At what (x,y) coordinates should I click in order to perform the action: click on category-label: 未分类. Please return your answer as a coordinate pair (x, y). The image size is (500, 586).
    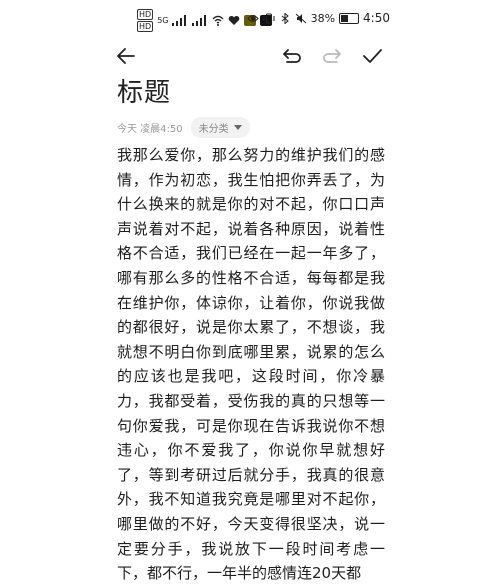
    Looking at the image, I should click on (213, 129).